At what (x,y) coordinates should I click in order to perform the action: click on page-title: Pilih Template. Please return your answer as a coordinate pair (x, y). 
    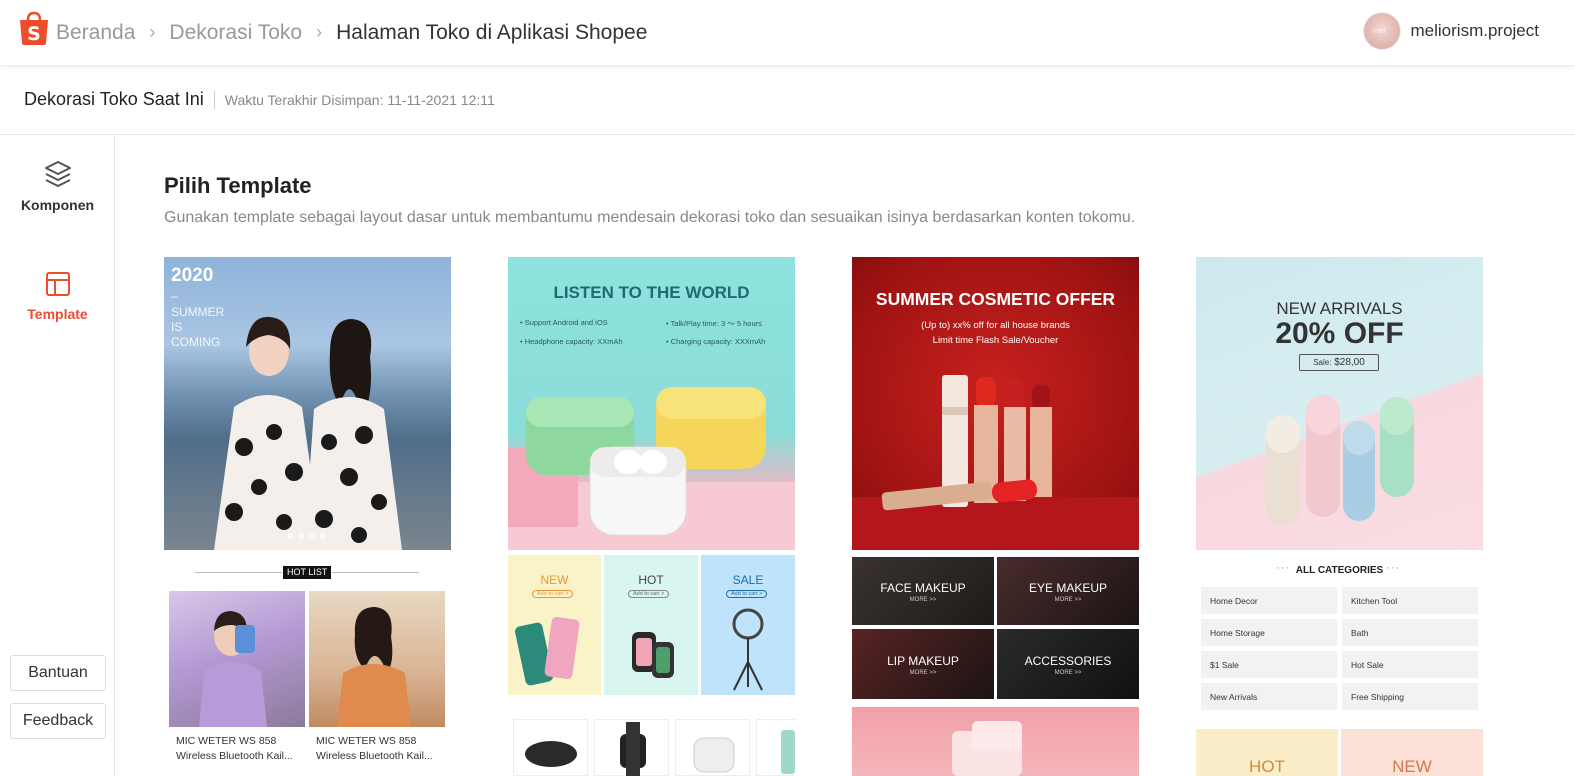
    Looking at the image, I should click on (238, 185).